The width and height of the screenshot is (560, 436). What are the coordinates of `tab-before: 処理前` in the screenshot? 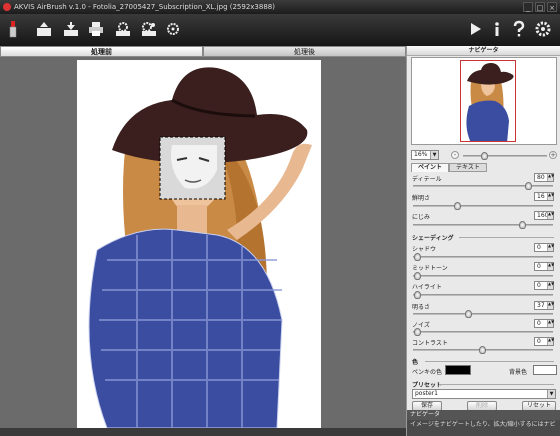 It's located at (101, 51).